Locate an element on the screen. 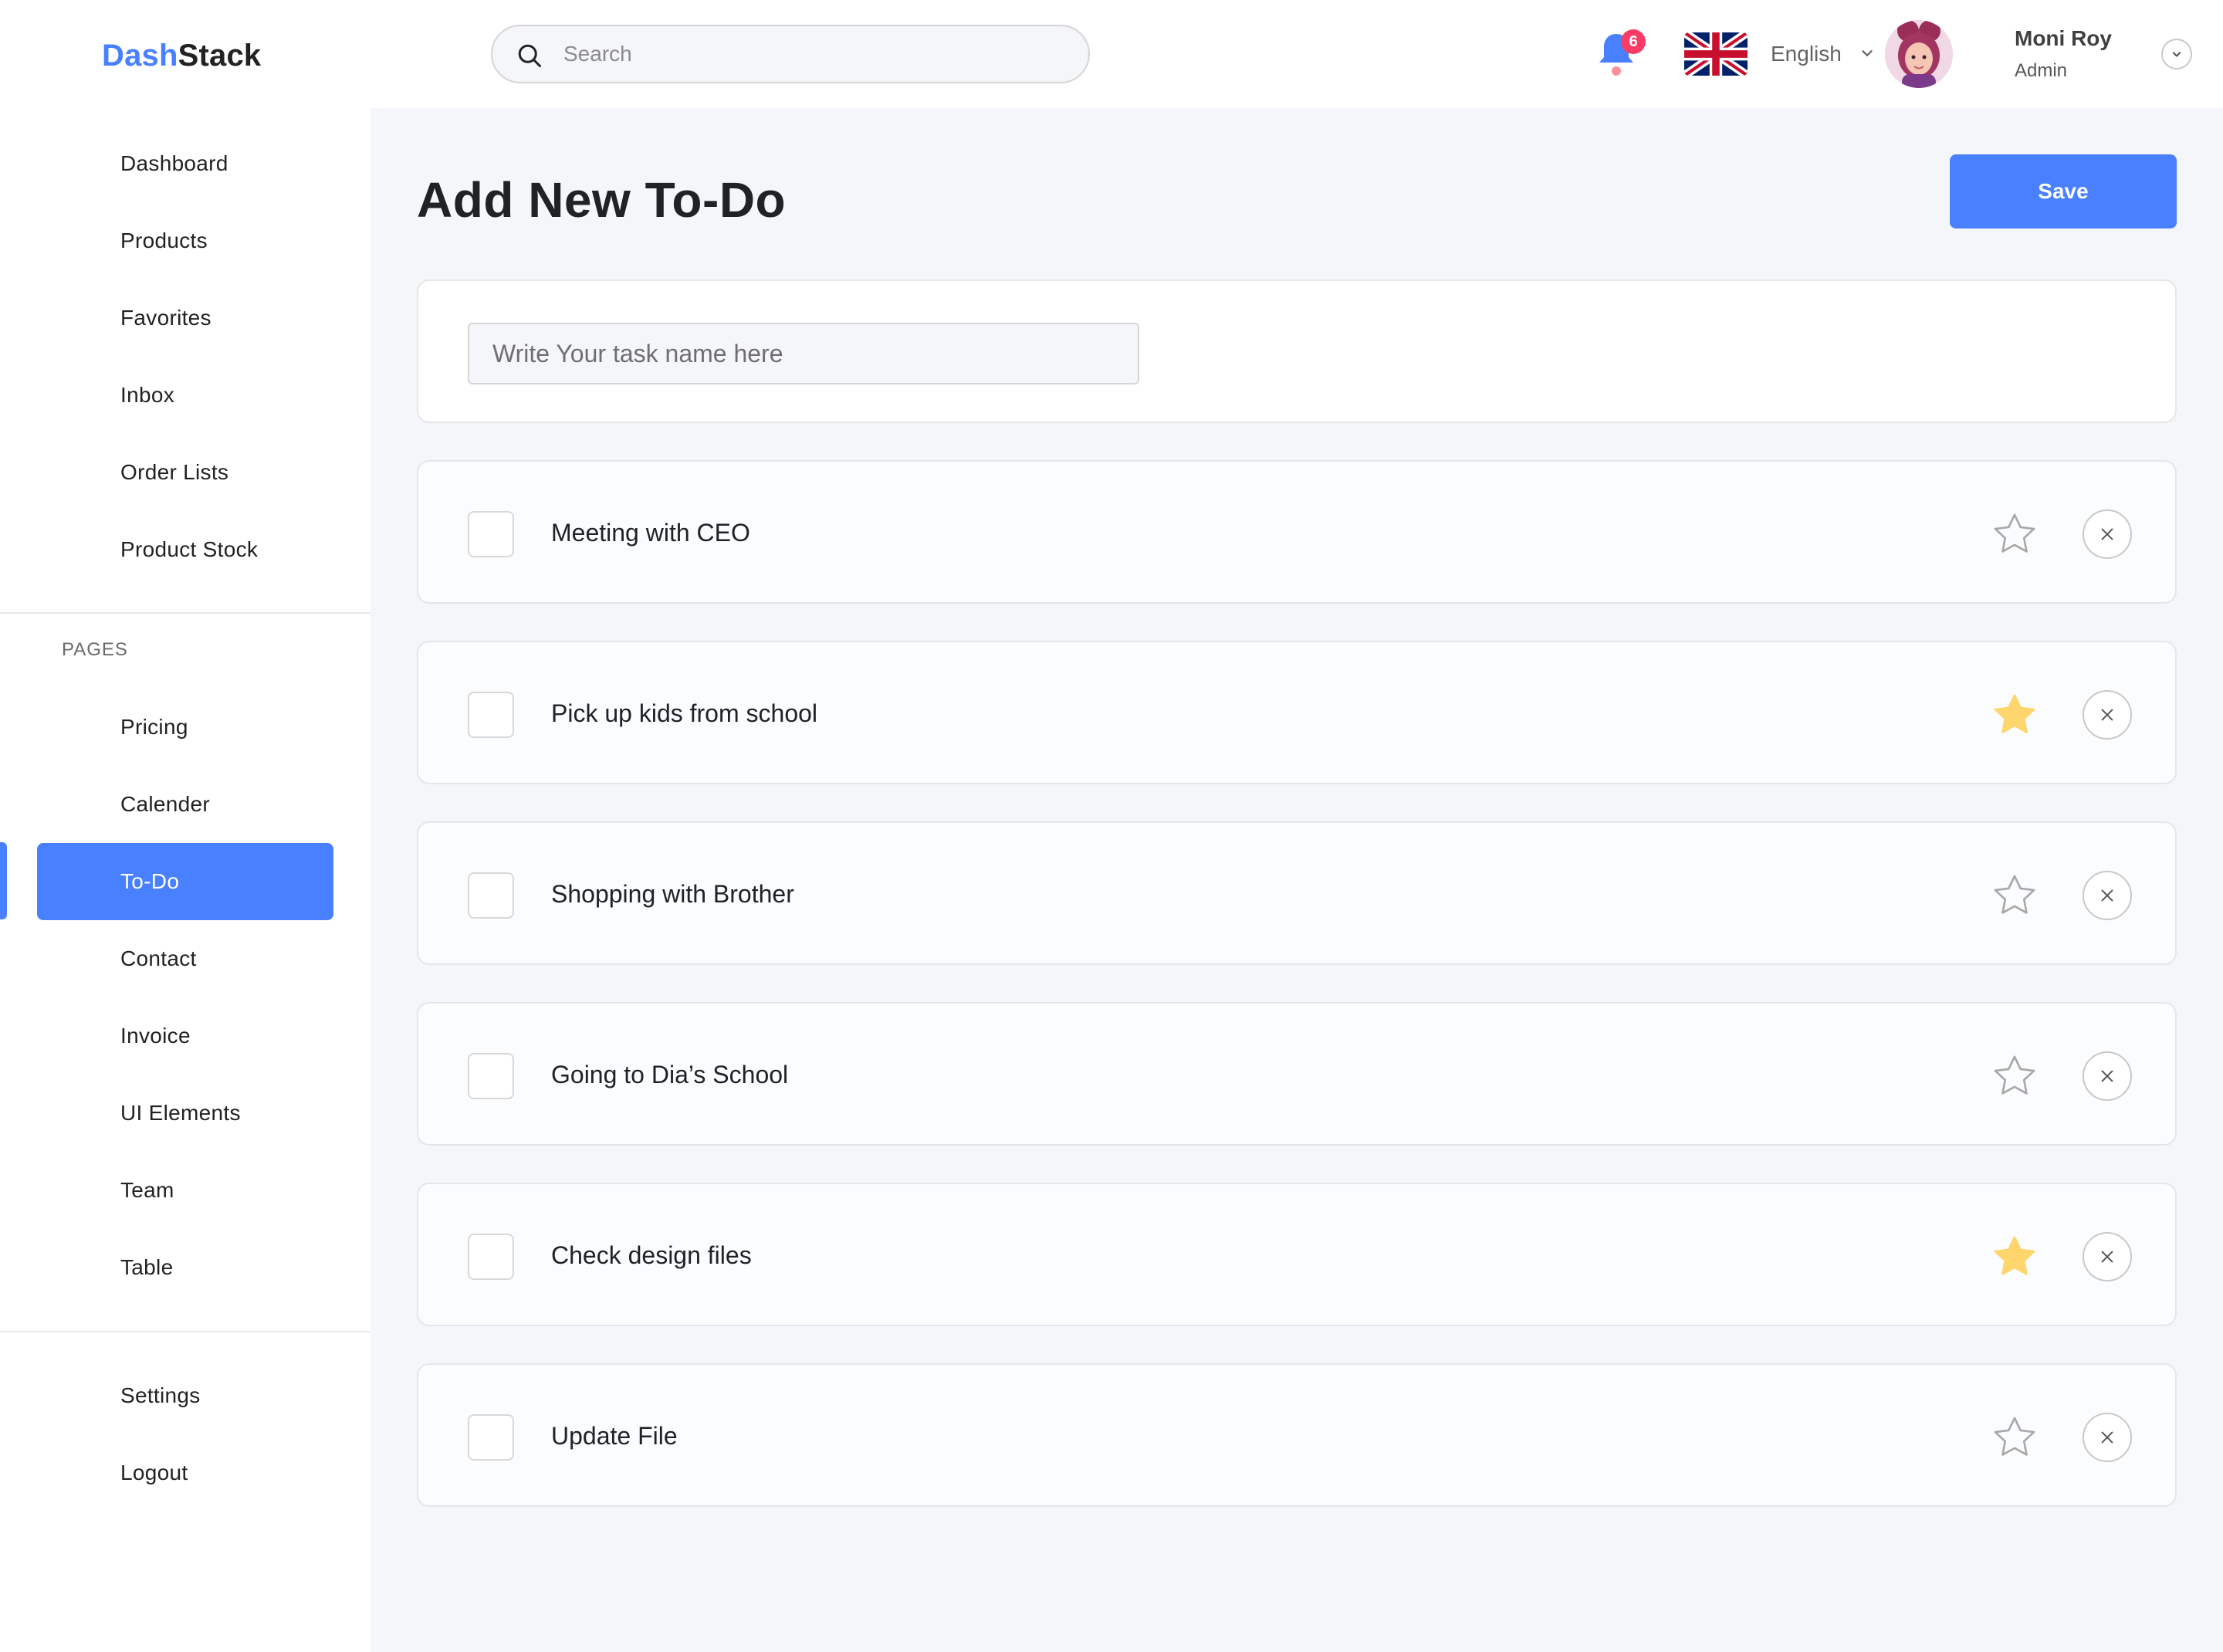 Image resolution: width=2223 pixels, height=1652 pixels. sidebar-item-dashboard: Dashboard is located at coordinates (185, 163).